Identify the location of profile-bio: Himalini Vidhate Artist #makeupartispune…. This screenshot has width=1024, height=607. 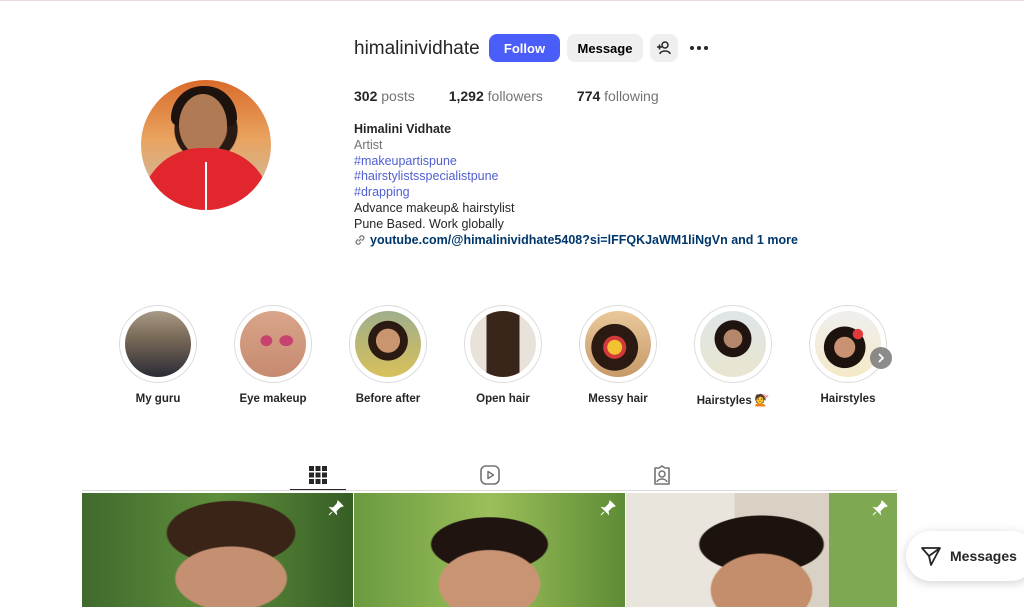
(576, 185).